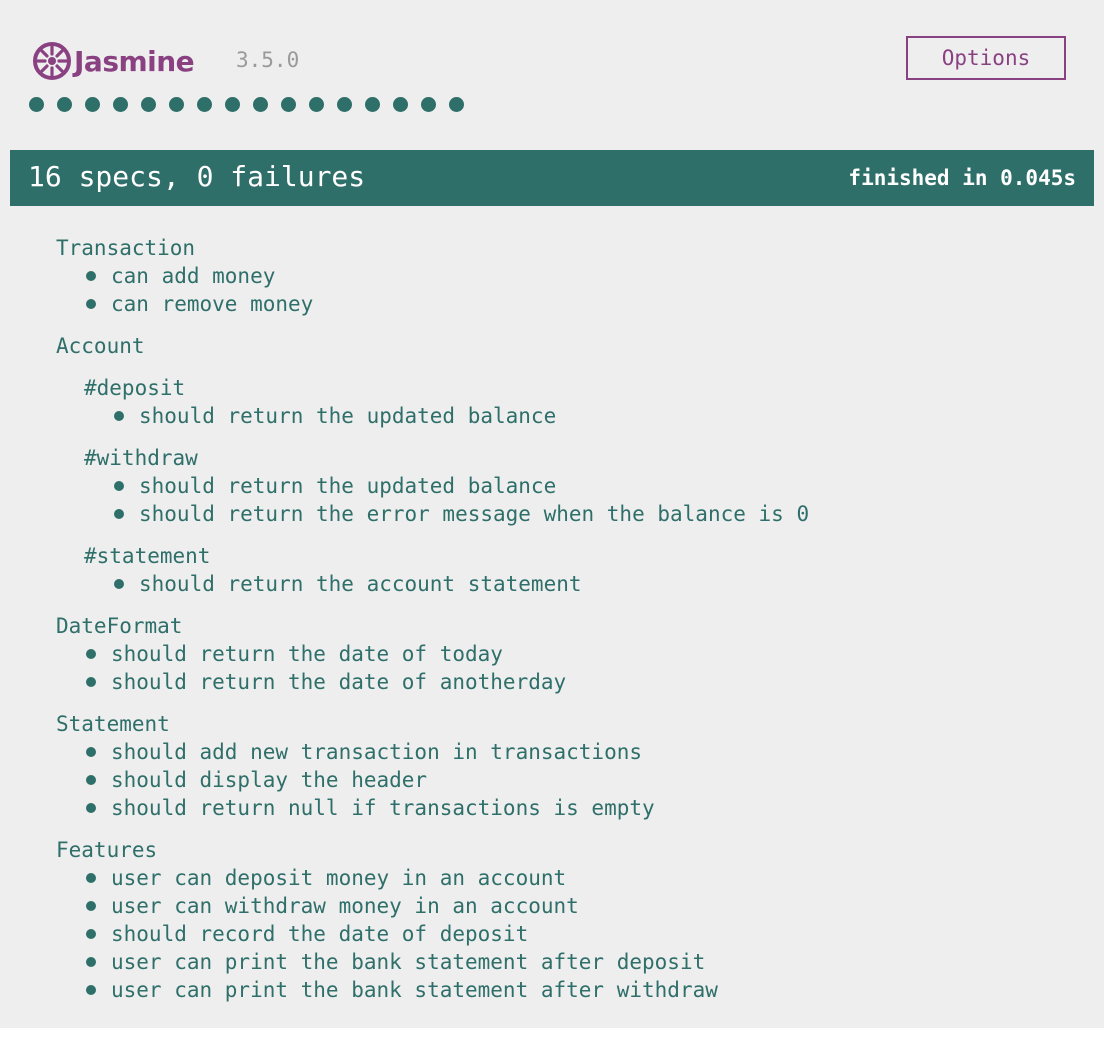 This screenshot has height=1044, width=1116. I want to click on suite: Transaction can add money can remove money, so click(566, 276).